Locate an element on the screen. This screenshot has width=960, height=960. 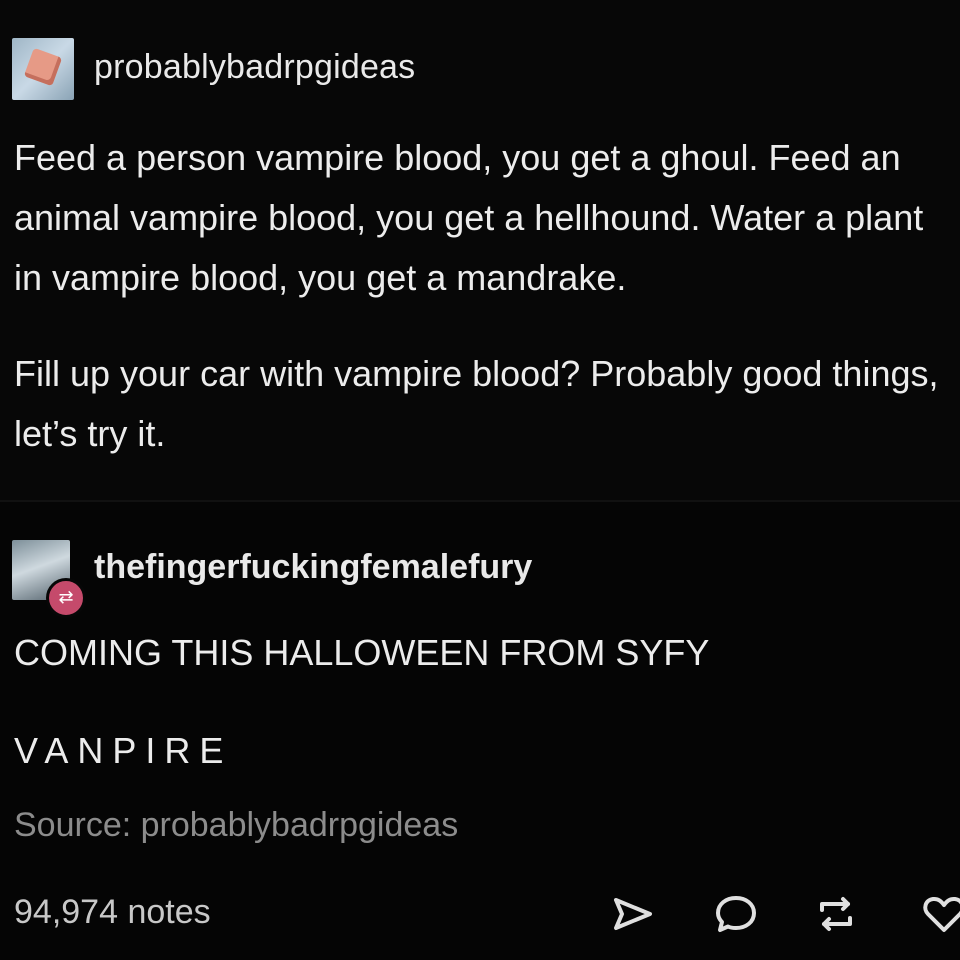
share-icon is located at coordinates (632, 914).